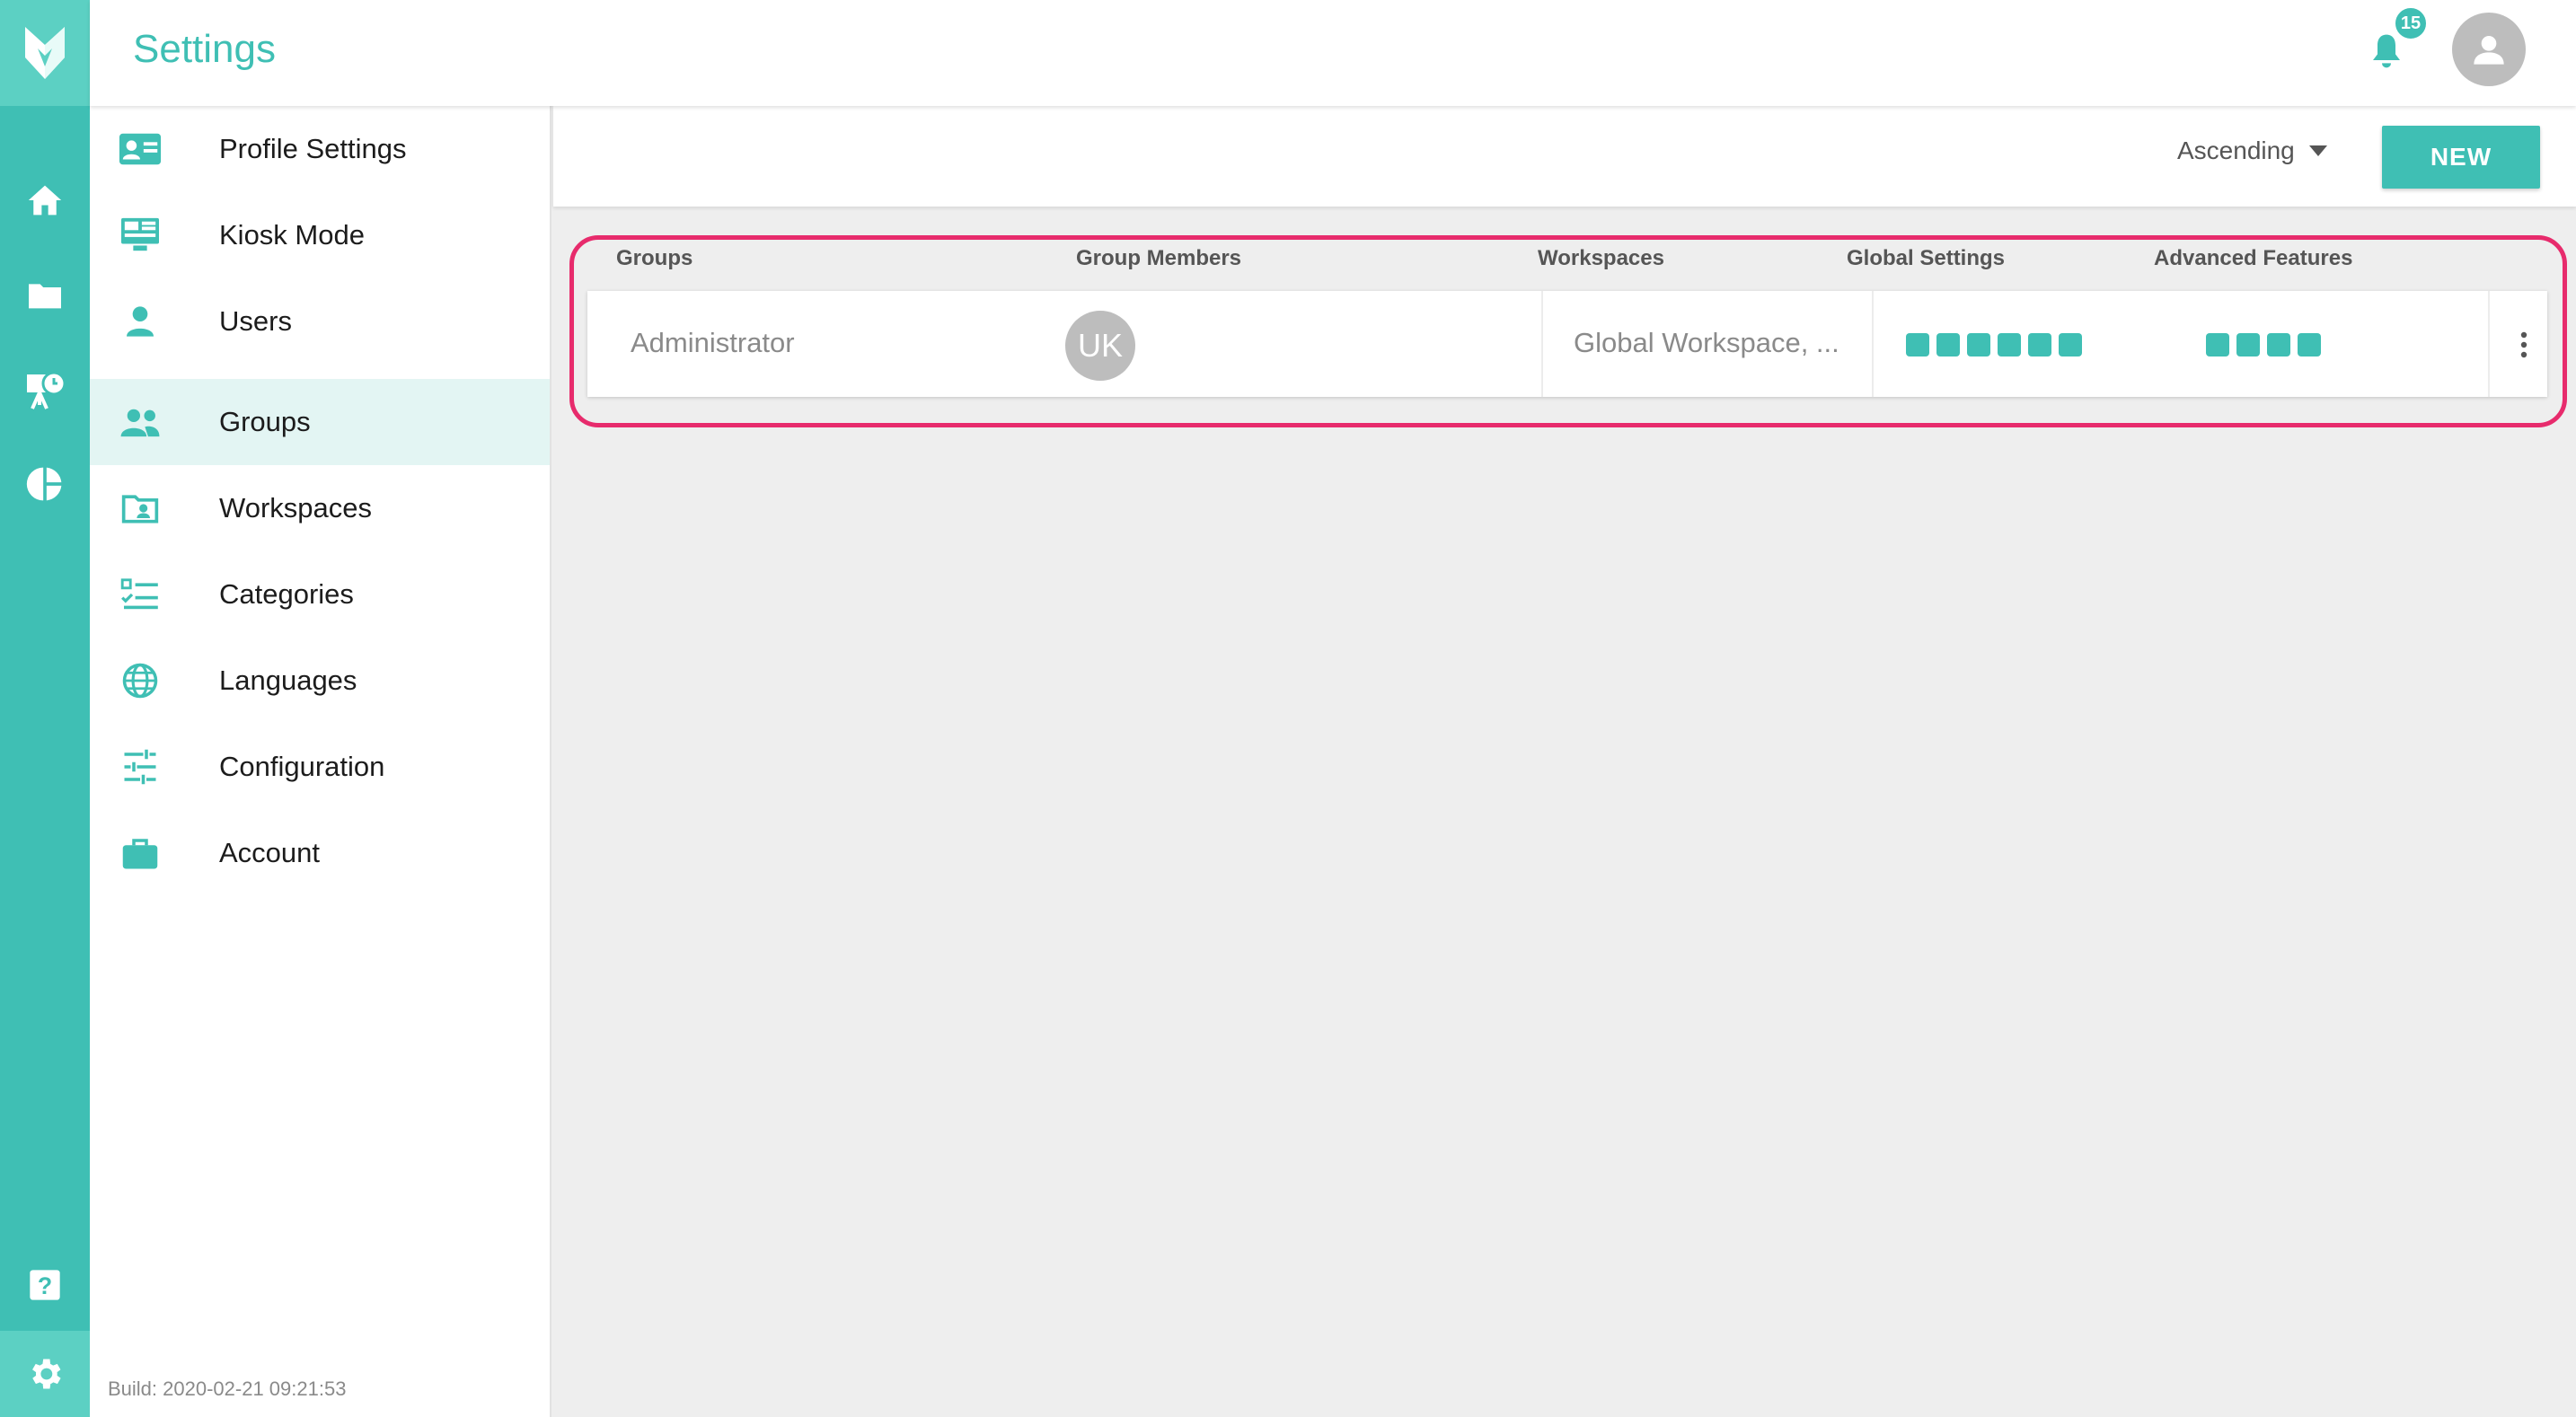 This screenshot has height=1417, width=2576. I want to click on sort-order-label: Ascending, so click(2236, 150).